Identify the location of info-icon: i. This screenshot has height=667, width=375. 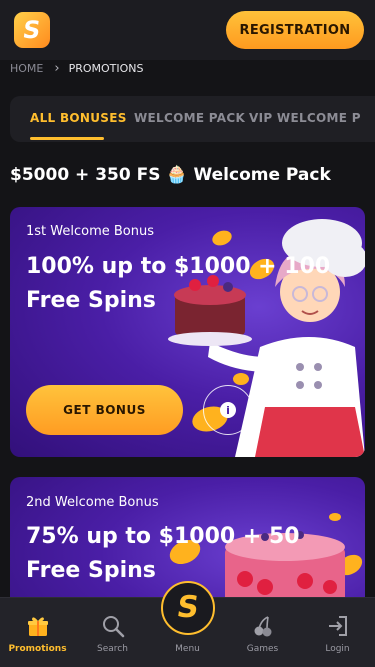
(228, 410).